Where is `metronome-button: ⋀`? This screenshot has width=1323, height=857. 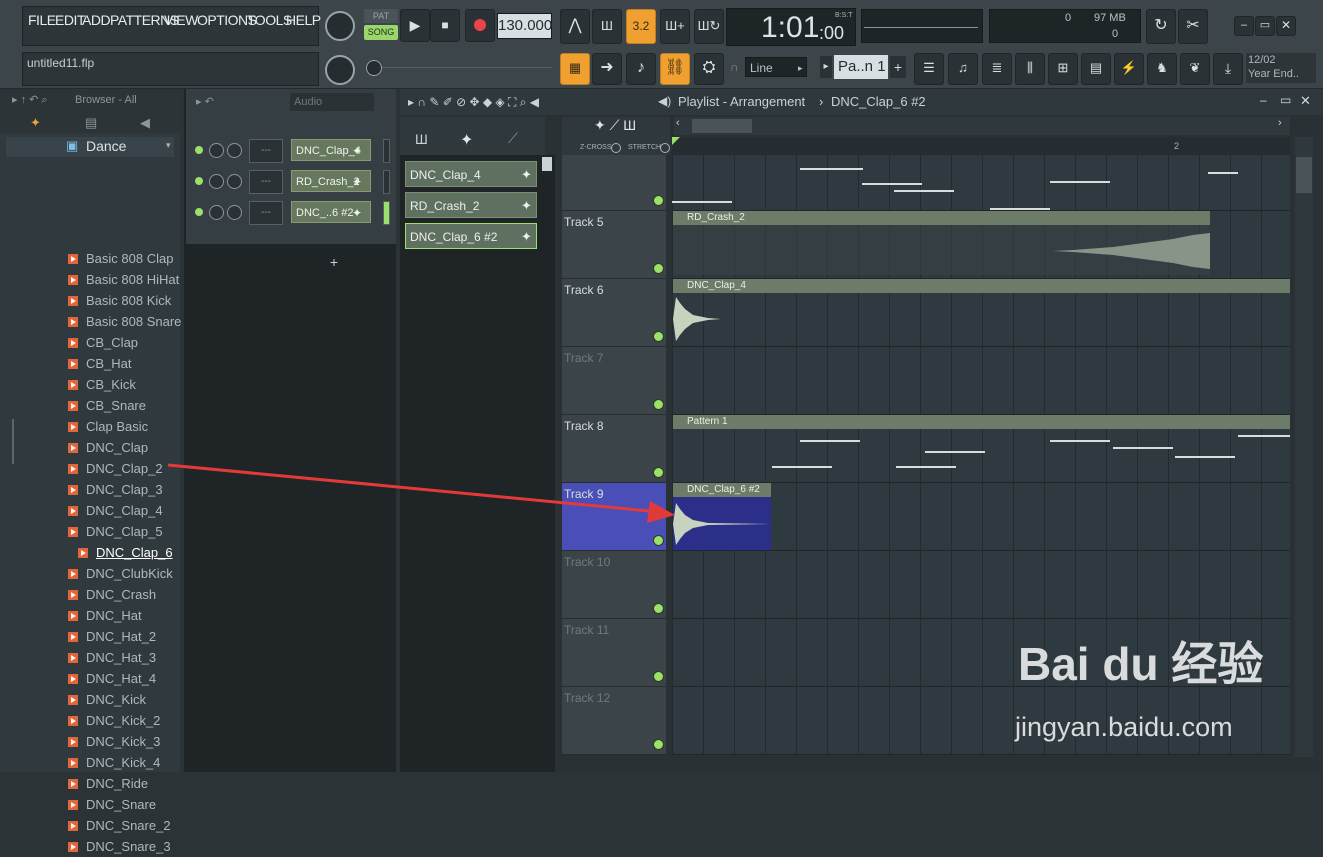 metronome-button: ⋀ is located at coordinates (575, 26).